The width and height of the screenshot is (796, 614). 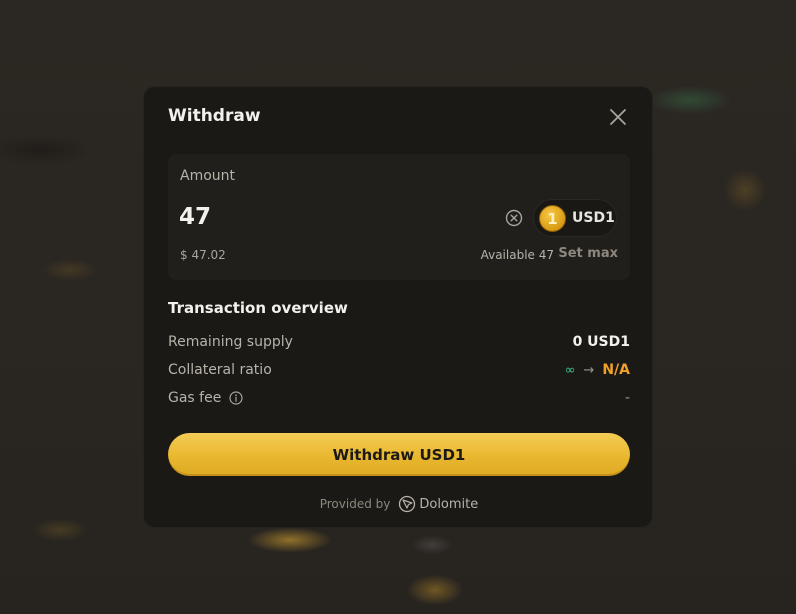 What do you see at coordinates (236, 398) in the screenshot?
I see `info-icon` at bounding box center [236, 398].